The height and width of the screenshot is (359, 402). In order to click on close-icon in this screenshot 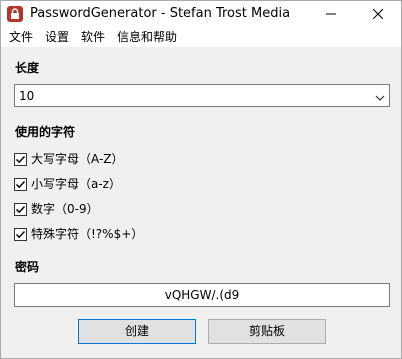, I will do `click(378, 14)`.